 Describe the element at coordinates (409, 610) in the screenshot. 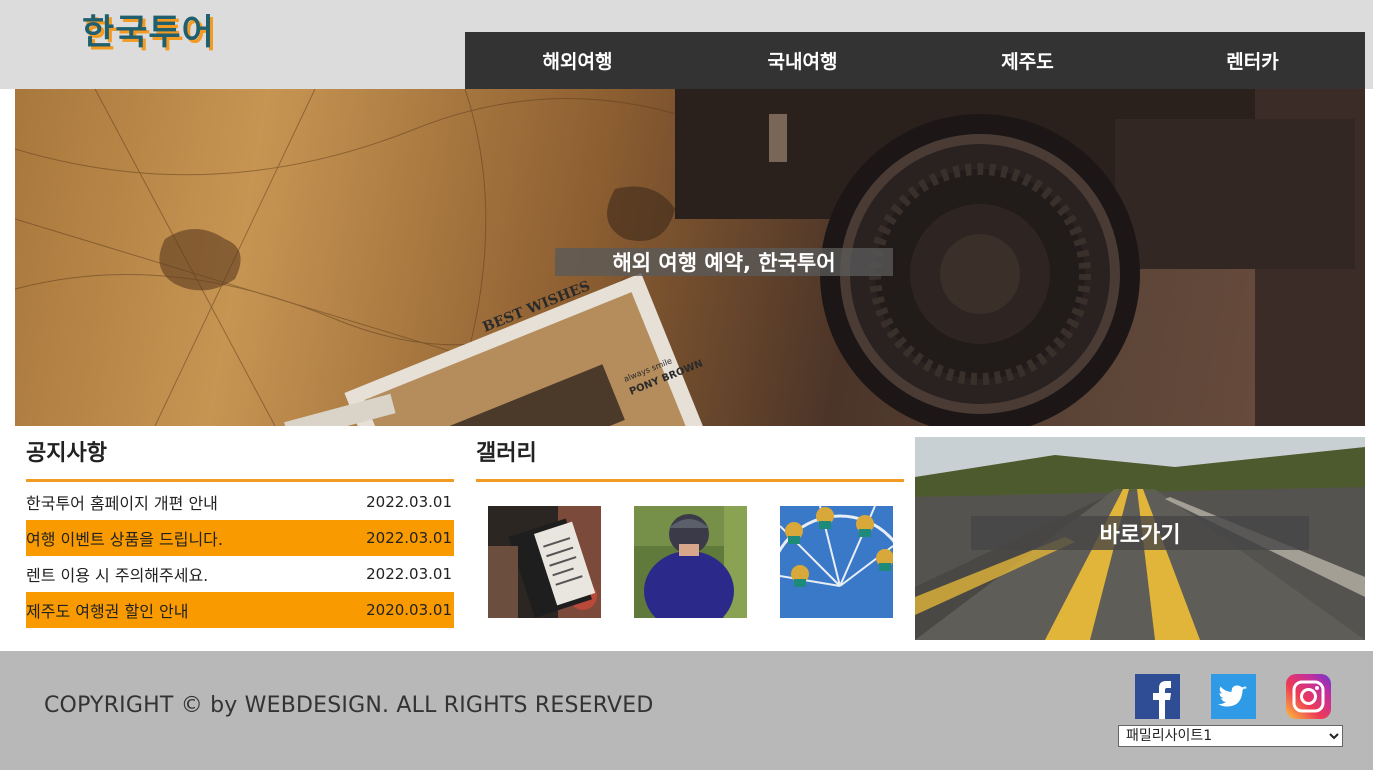

I see `notice-date: 2020.03.01` at that location.